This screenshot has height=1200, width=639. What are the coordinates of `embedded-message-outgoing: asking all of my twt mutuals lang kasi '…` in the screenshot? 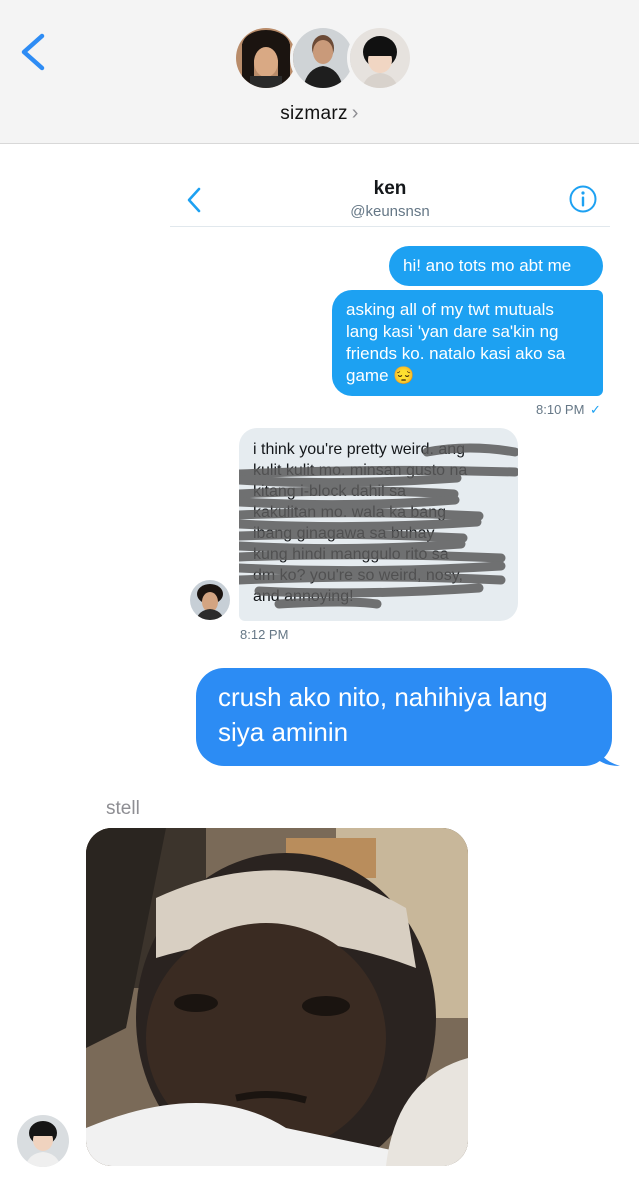 It's located at (467, 343).